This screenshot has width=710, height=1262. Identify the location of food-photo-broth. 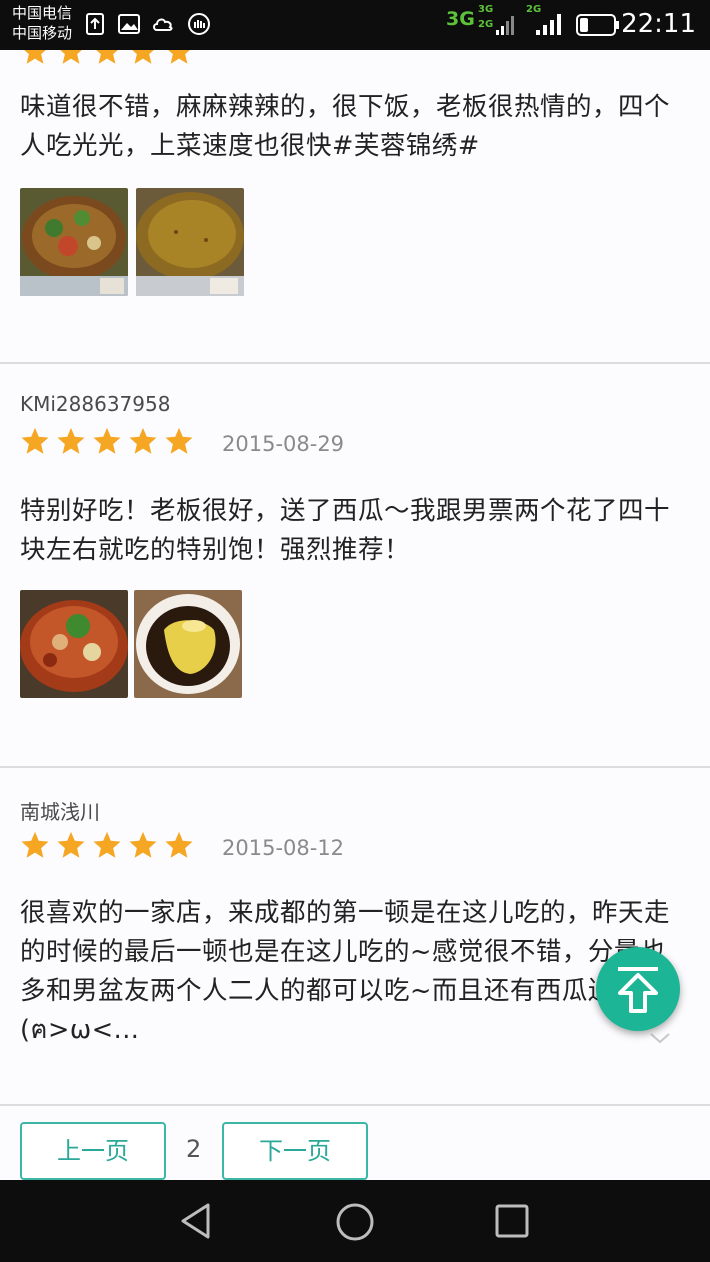
(190, 242).